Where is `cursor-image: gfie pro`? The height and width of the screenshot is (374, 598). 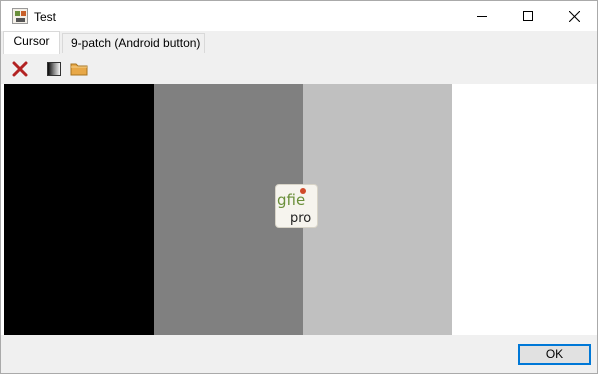
cursor-image: gfie pro is located at coordinates (296, 206).